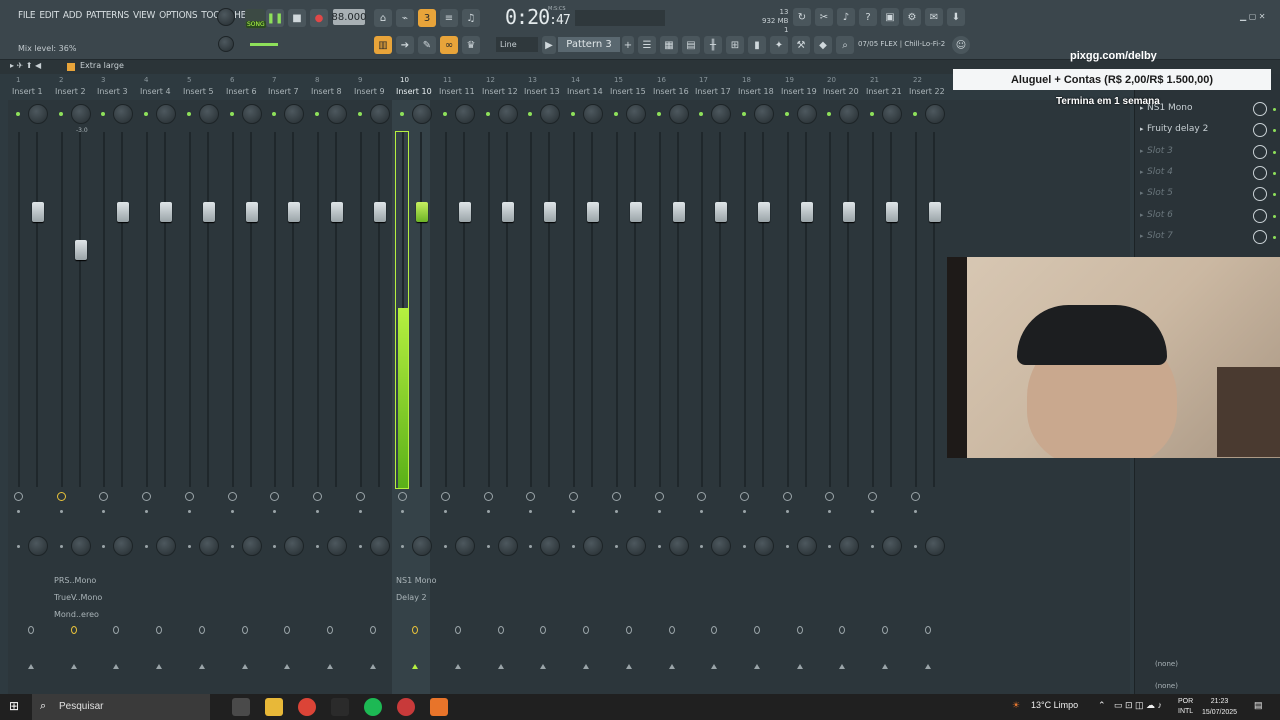 The image size is (1280, 720). Describe the element at coordinates (373, 707) in the screenshot. I see `spotify-icon` at that location.